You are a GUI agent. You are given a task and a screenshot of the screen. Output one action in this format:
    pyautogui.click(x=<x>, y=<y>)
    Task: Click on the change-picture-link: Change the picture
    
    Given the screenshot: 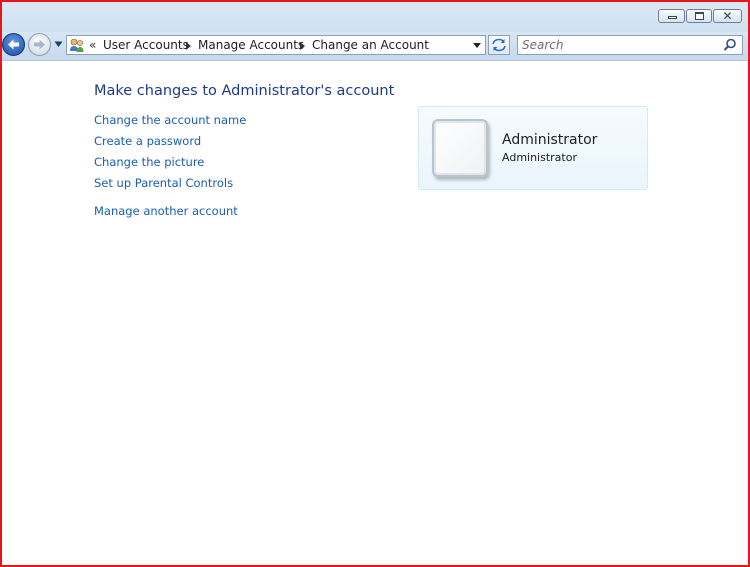 What is the action you would take?
    pyautogui.click(x=149, y=162)
    